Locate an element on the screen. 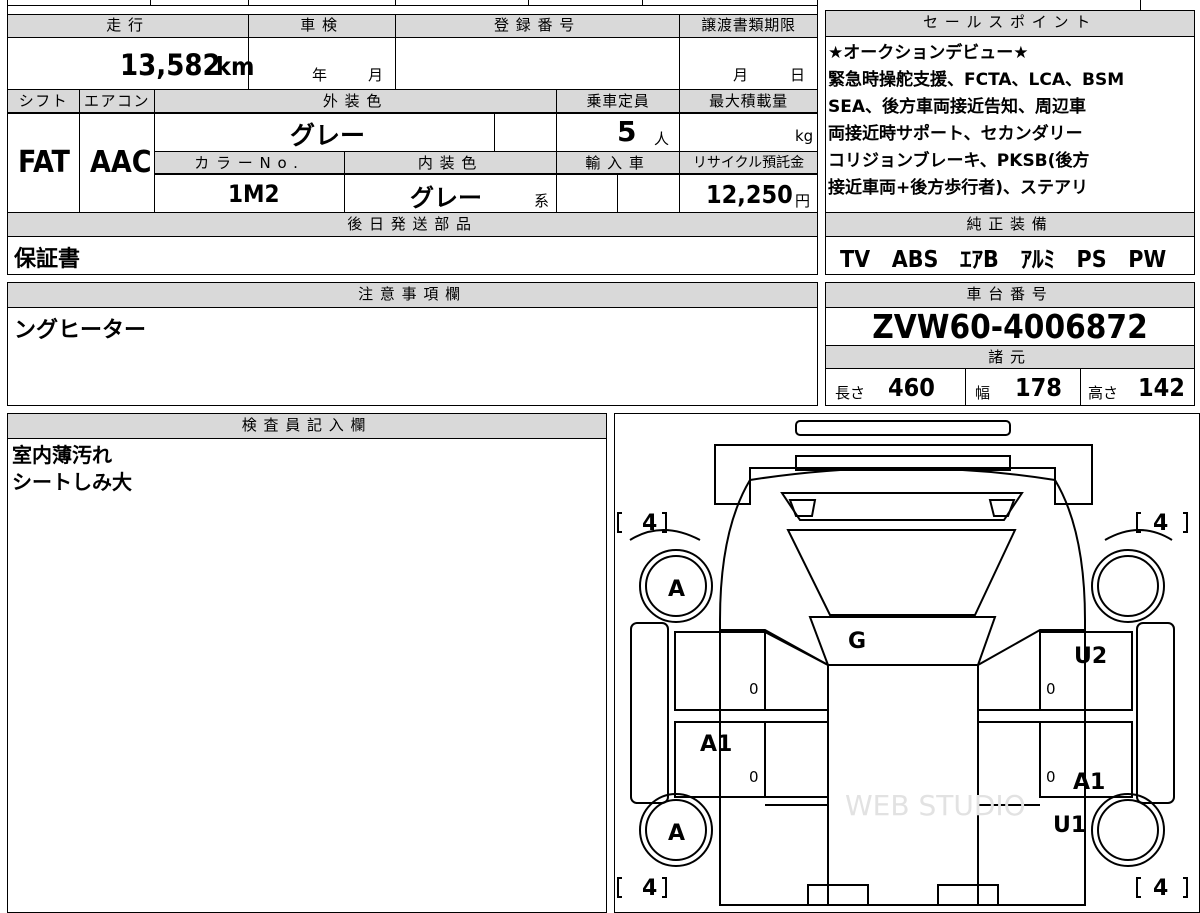  tire-depth-front-right: 4 is located at coordinates (1160, 523).